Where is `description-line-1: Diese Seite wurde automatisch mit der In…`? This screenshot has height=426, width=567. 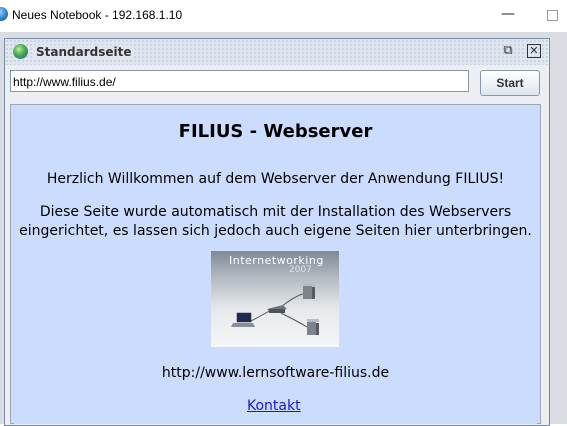 description-line-1: Diese Seite wurde automatisch mit der In… is located at coordinates (275, 212).